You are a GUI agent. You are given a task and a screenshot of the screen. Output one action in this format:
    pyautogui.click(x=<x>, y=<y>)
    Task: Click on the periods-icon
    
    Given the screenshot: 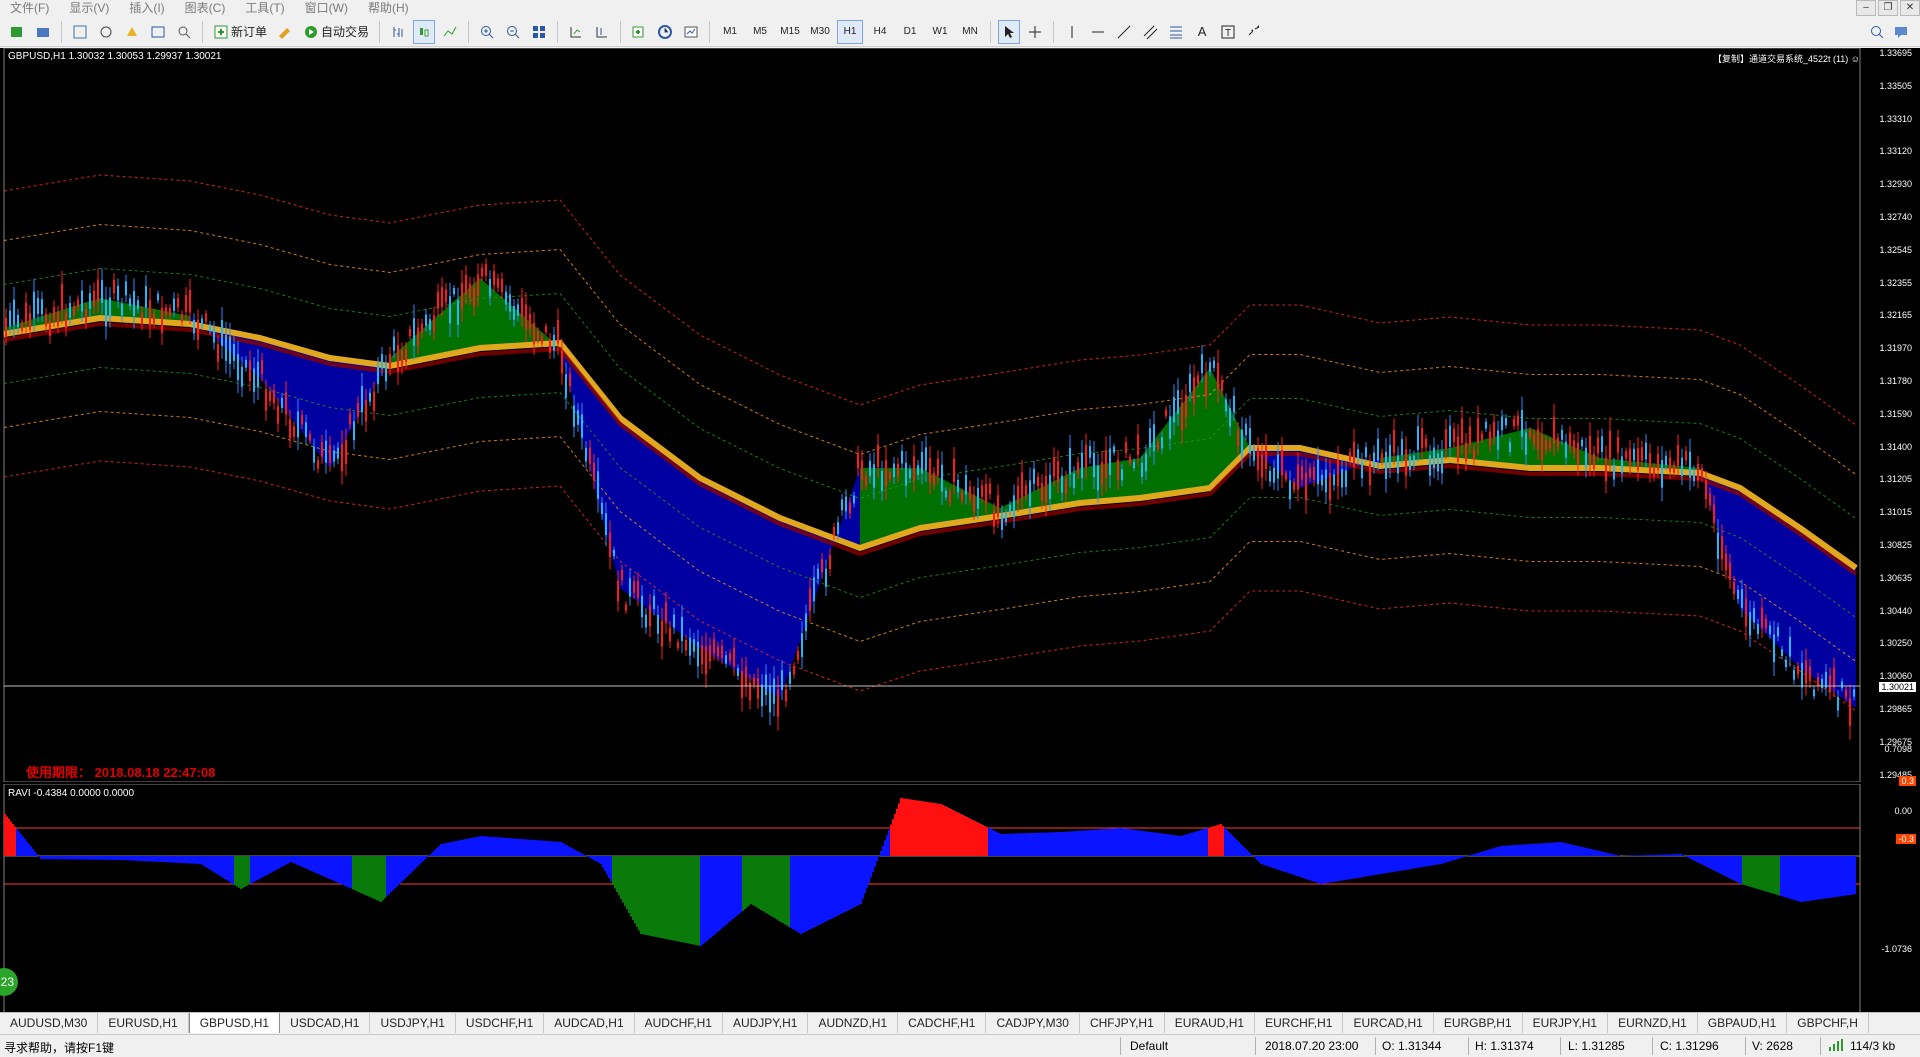 What is the action you would take?
    pyautogui.click(x=665, y=32)
    